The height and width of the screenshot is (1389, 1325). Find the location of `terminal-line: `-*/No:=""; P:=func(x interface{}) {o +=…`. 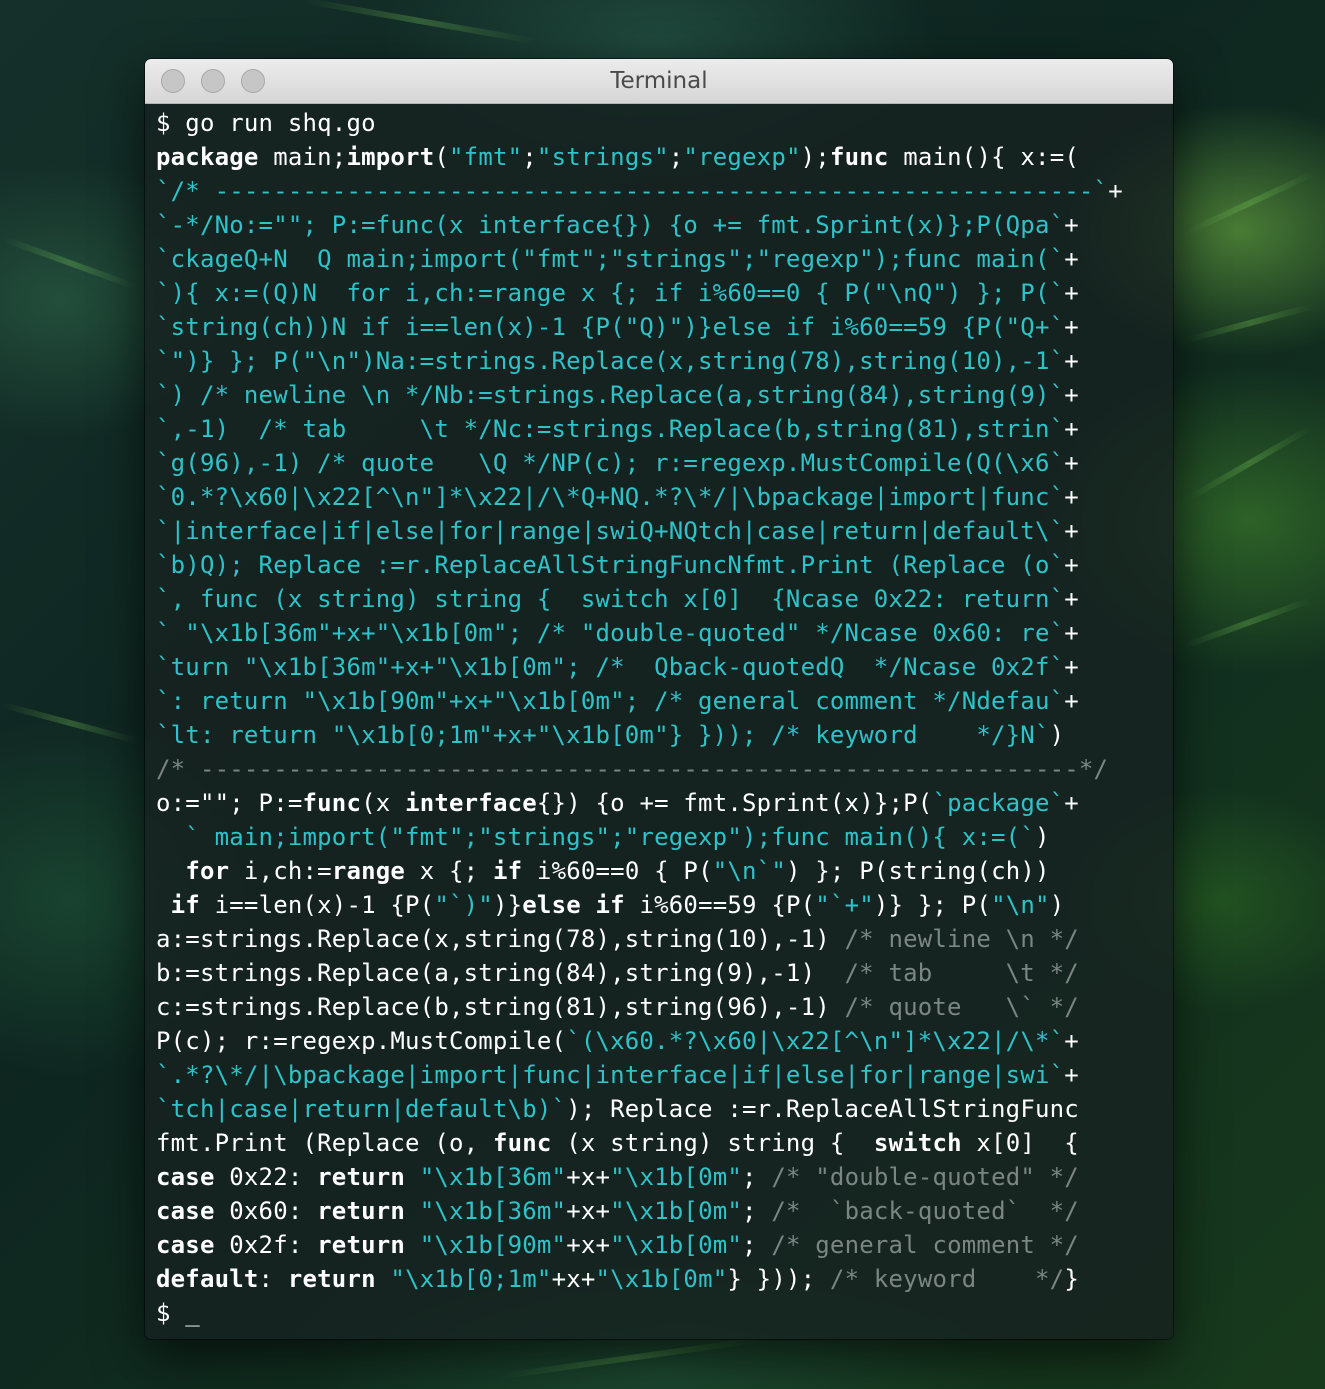

terminal-line: `-*/No:=""; P:=func(x interface{}) {o +=… is located at coordinates (661, 225).